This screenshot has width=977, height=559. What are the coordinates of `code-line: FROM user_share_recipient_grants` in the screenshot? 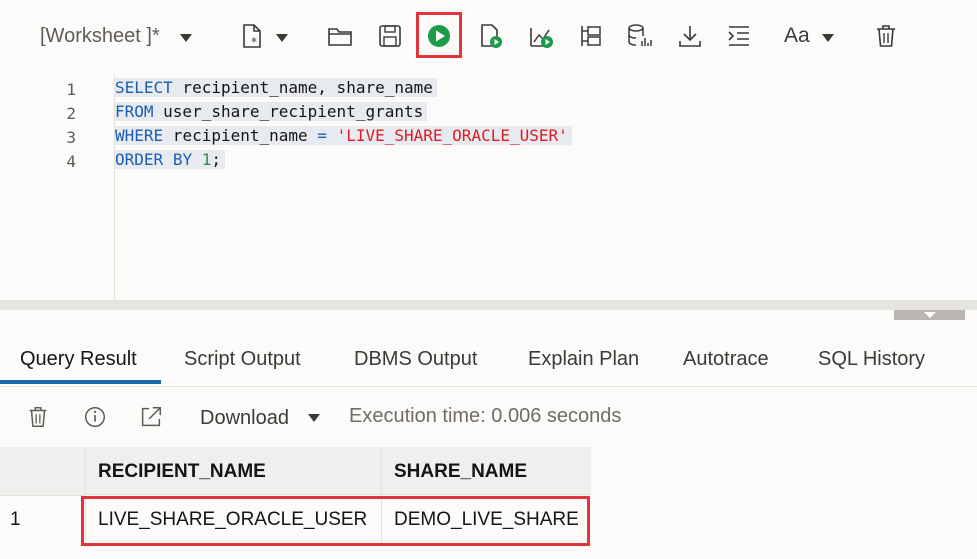 It's located at (271, 111).